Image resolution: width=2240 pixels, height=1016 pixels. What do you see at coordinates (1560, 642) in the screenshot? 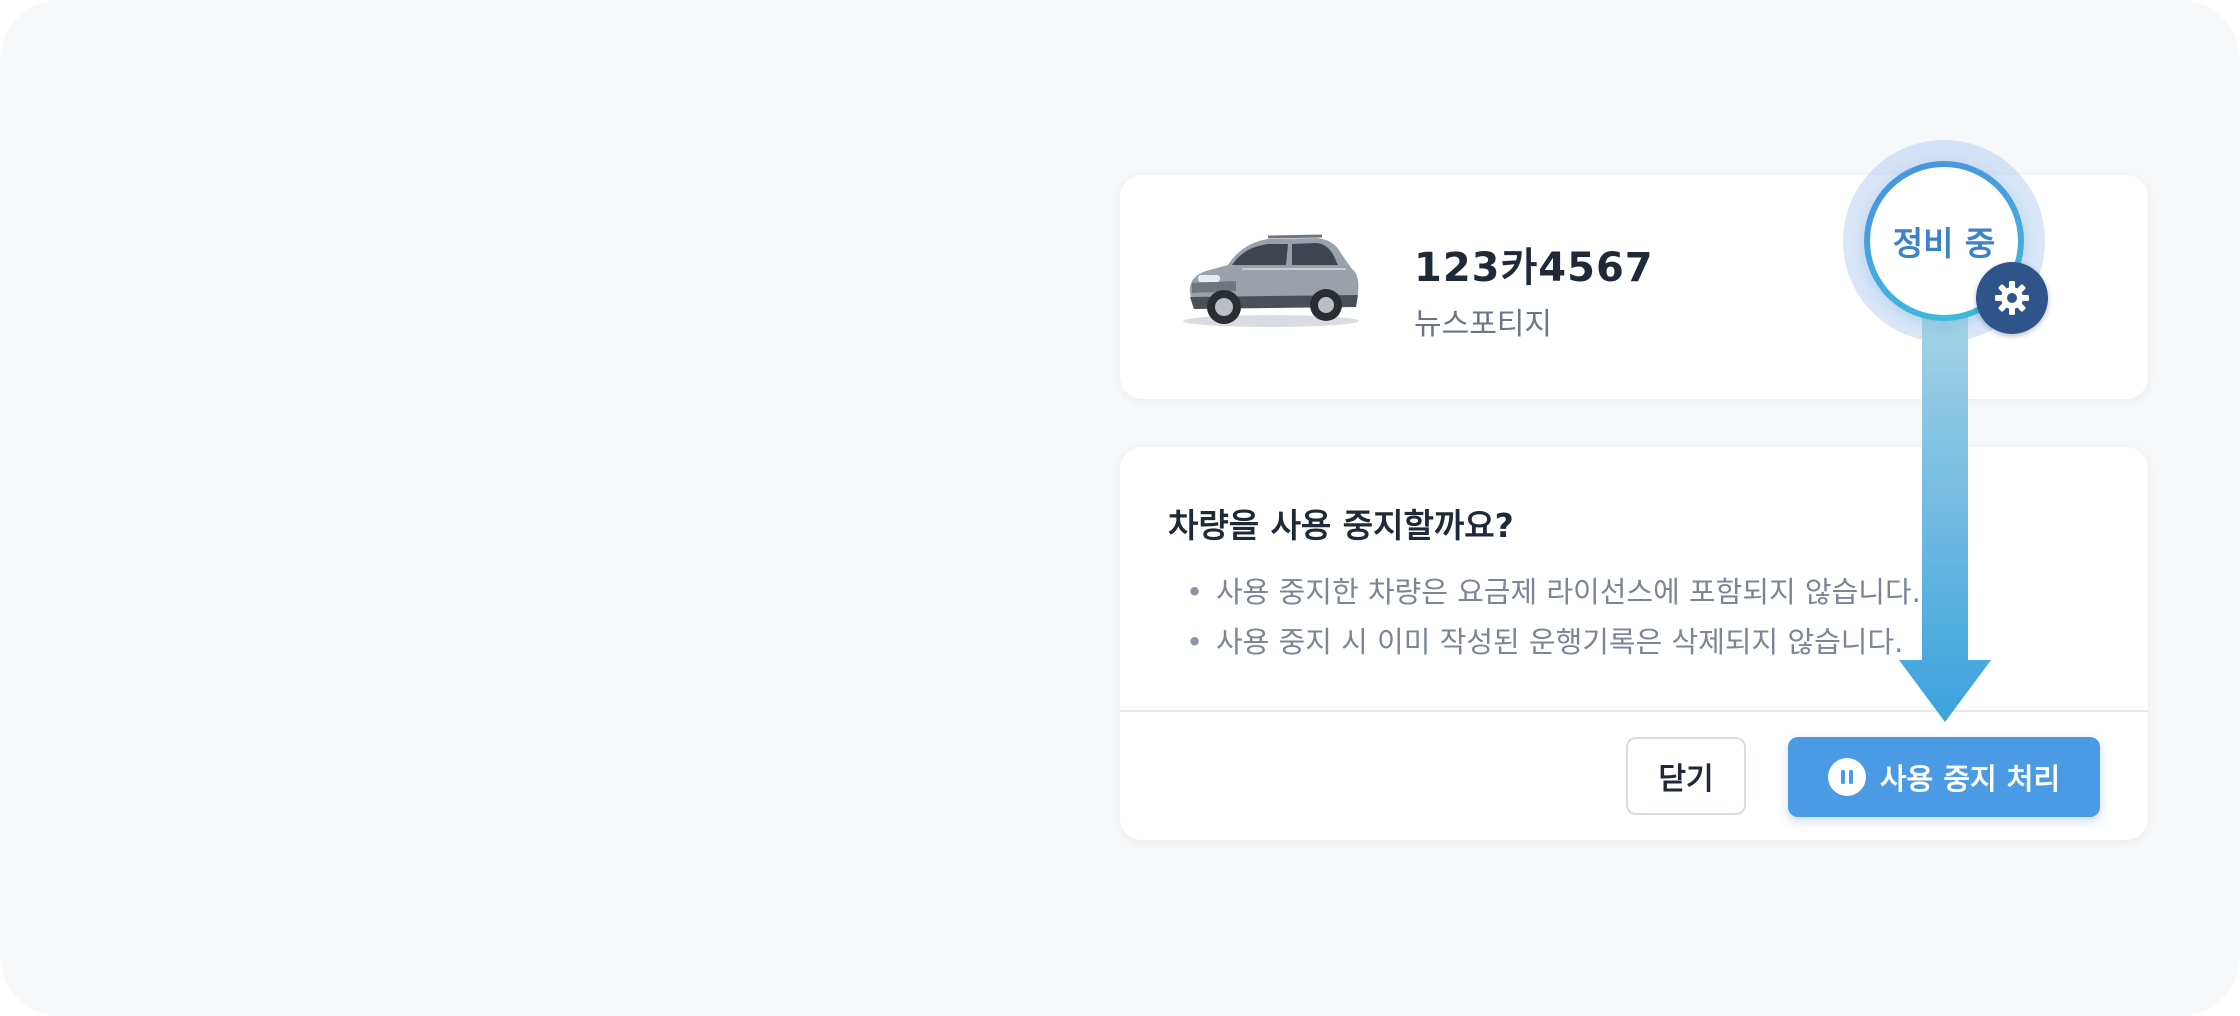
I see `notice-text: 사용 중지 시 이미 작성된 운행기록은 삭제되지 않습니다.` at bounding box center [1560, 642].